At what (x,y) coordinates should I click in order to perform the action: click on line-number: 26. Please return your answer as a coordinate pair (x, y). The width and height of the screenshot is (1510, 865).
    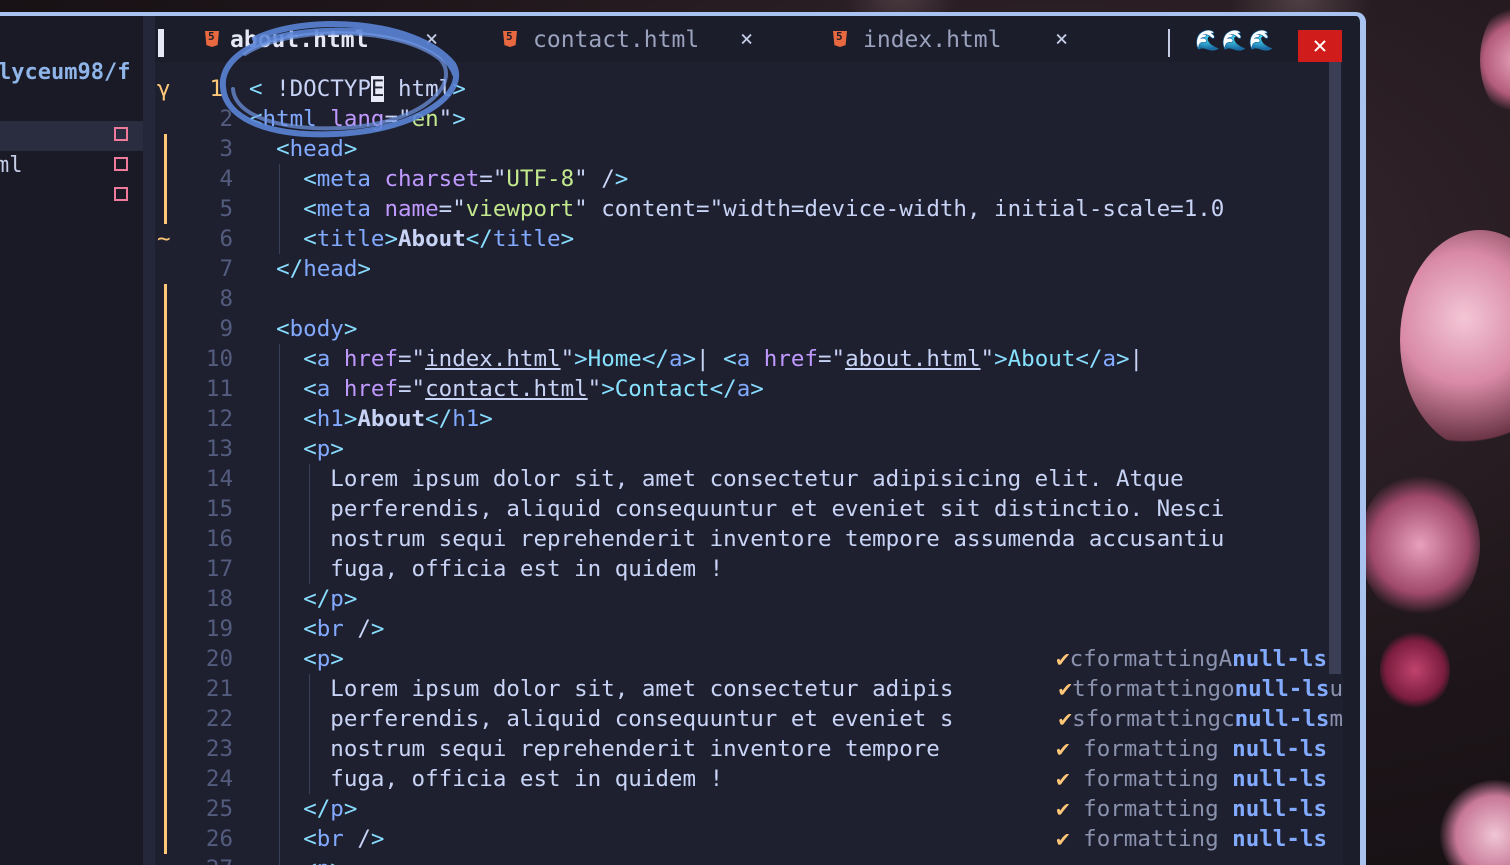
    Looking at the image, I should click on (219, 839).